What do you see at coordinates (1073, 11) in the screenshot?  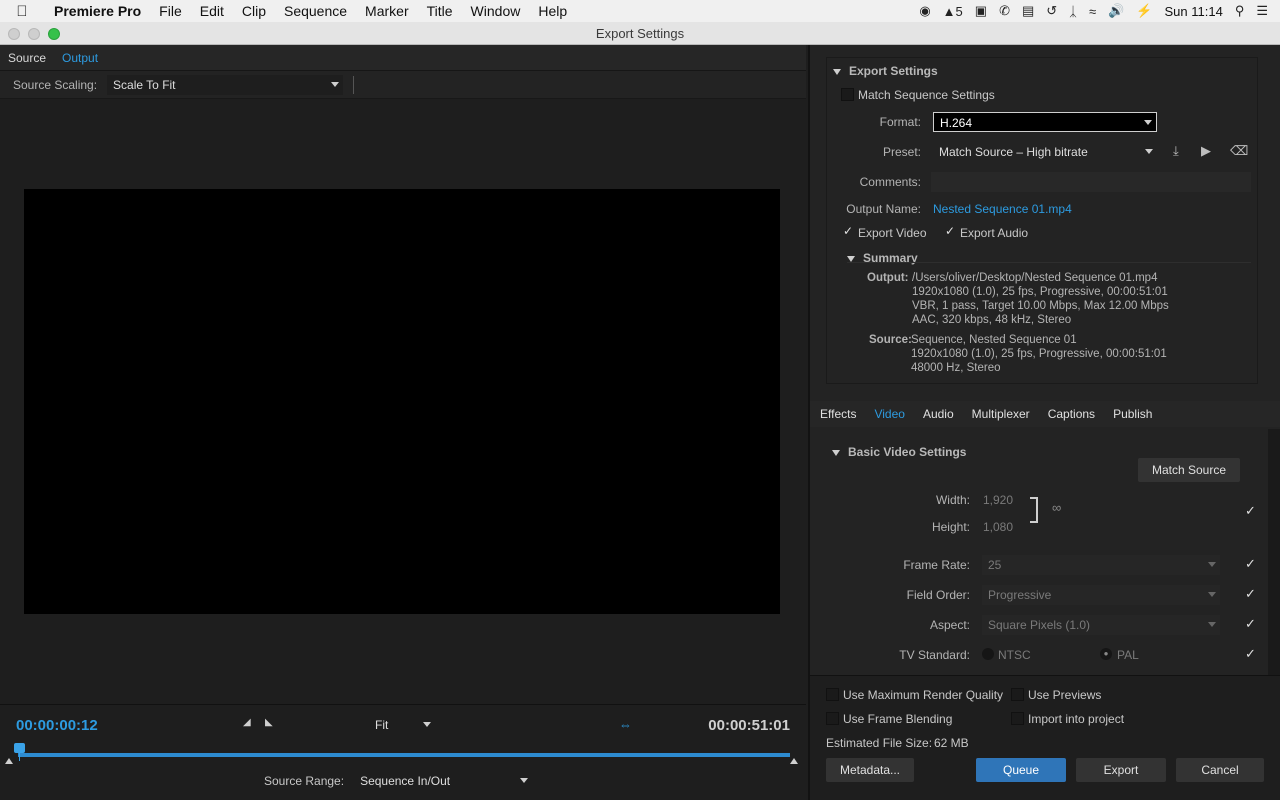 I see `bluetooth-icon: ᛣ` at bounding box center [1073, 11].